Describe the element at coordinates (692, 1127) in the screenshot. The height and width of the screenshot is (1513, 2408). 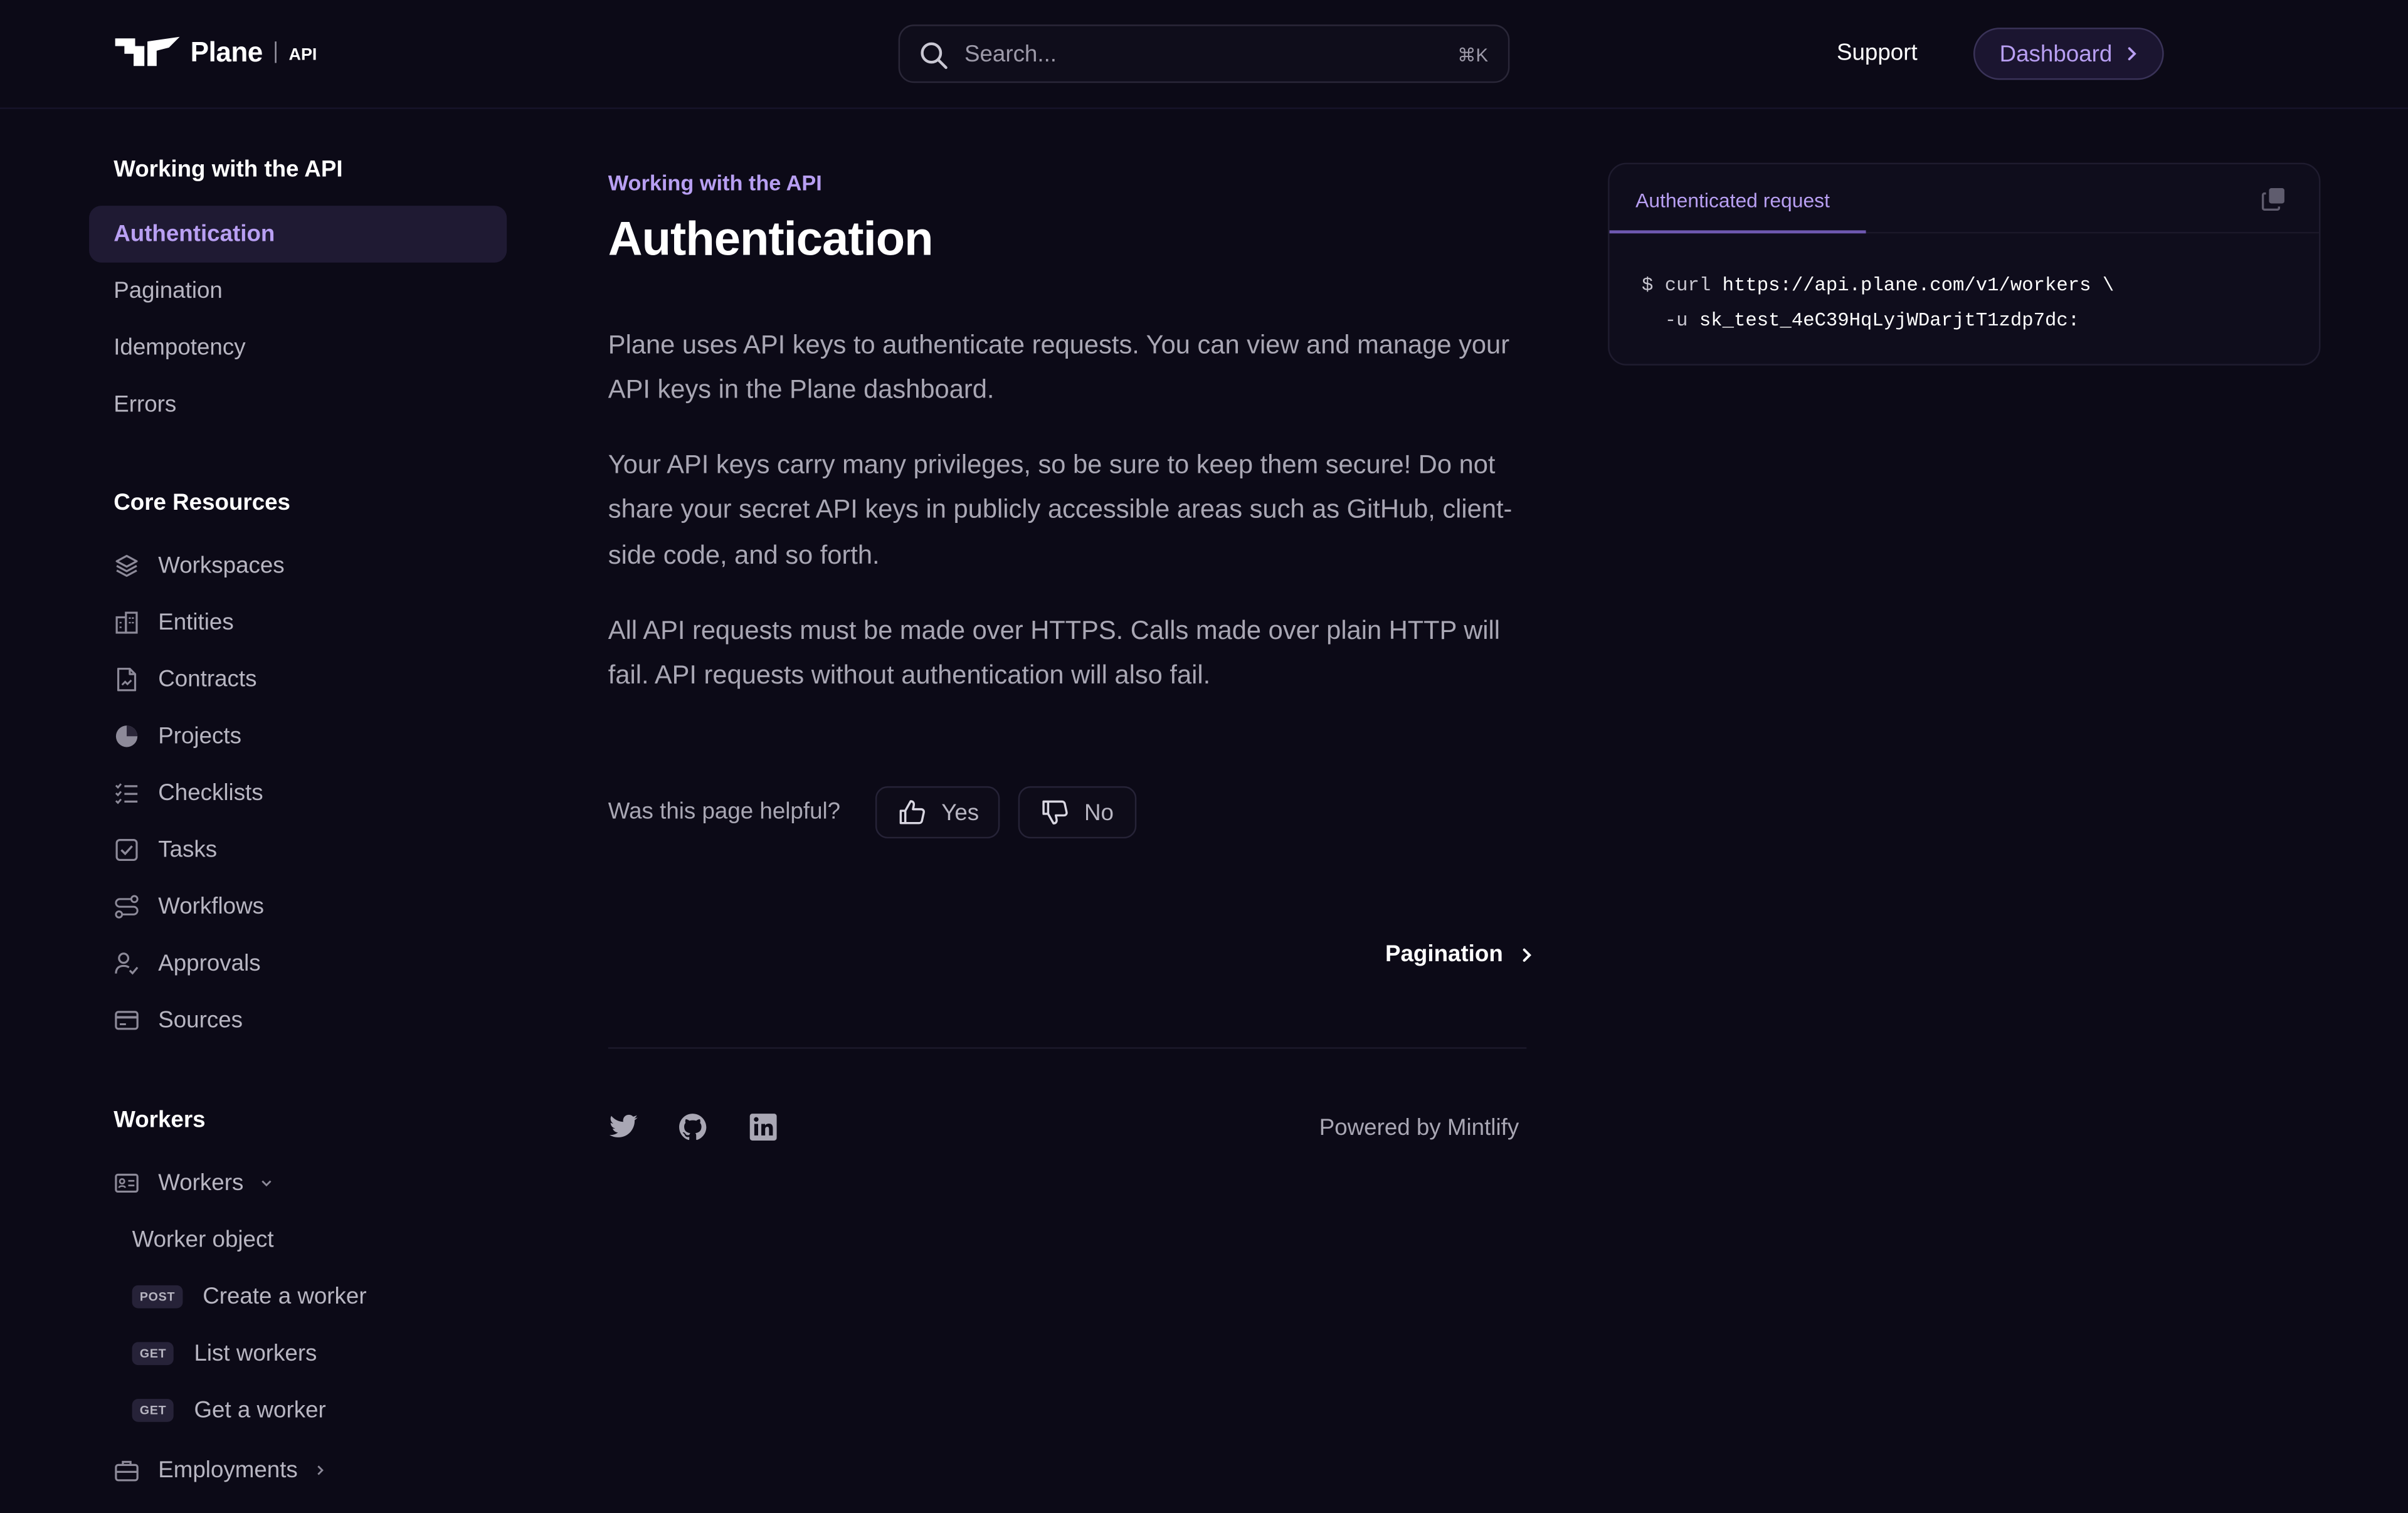
I see `github-icon` at that location.